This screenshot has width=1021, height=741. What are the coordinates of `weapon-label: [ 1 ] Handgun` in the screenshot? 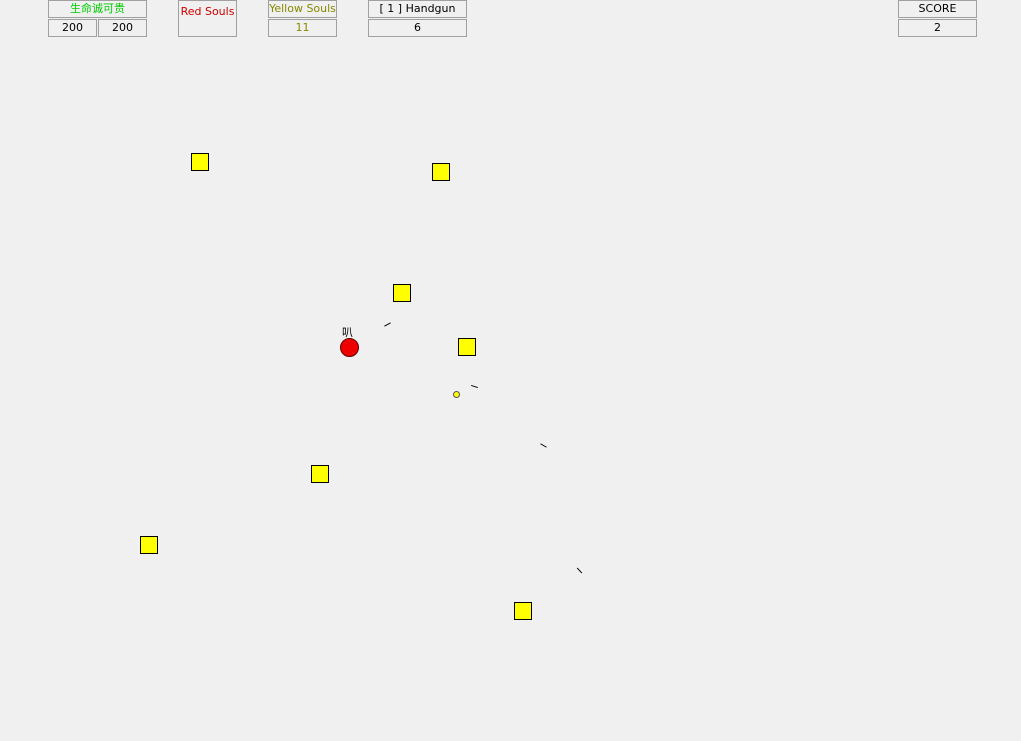 It's located at (417, 9).